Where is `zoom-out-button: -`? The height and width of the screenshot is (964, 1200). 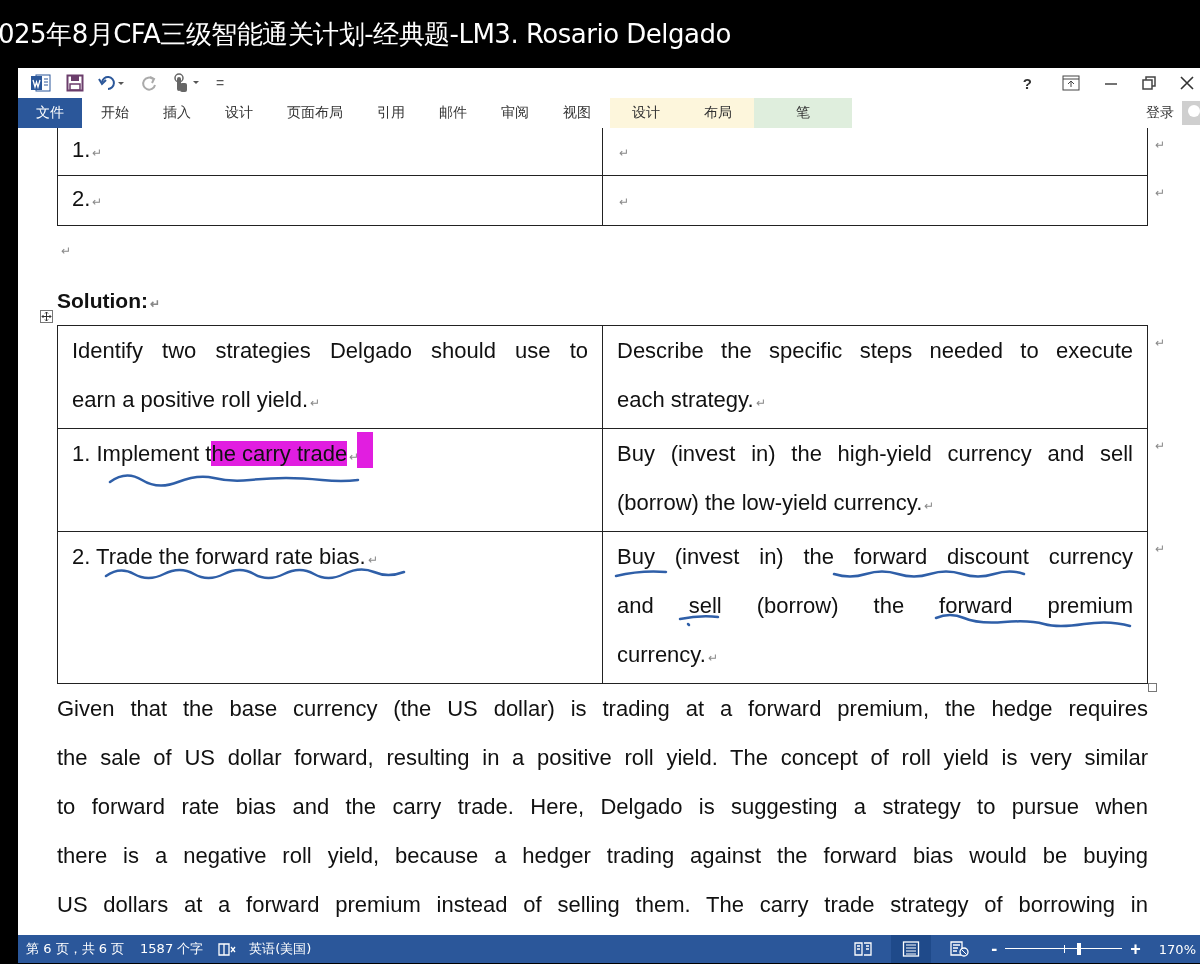 zoom-out-button: - is located at coordinates (994, 949).